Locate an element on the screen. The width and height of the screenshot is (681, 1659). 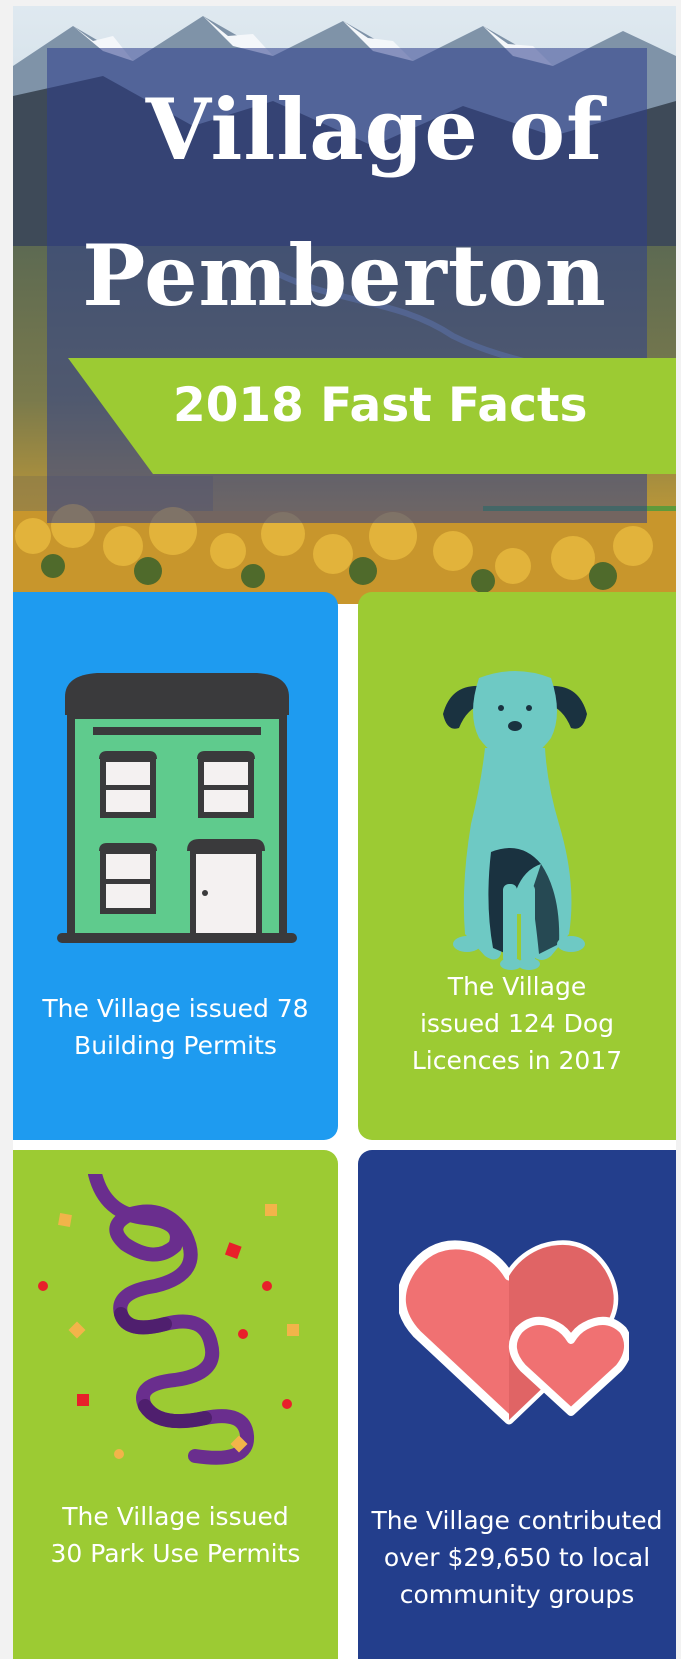
page-title-line-1: Village of is located at coordinates (374, 129).